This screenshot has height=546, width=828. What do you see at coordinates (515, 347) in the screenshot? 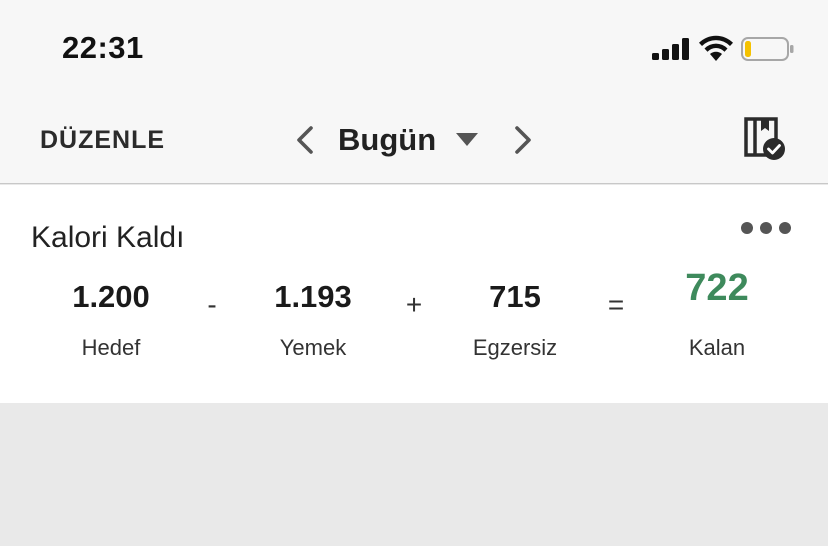
I see `exercise-label: Egzersiz` at bounding box center [515, 347].